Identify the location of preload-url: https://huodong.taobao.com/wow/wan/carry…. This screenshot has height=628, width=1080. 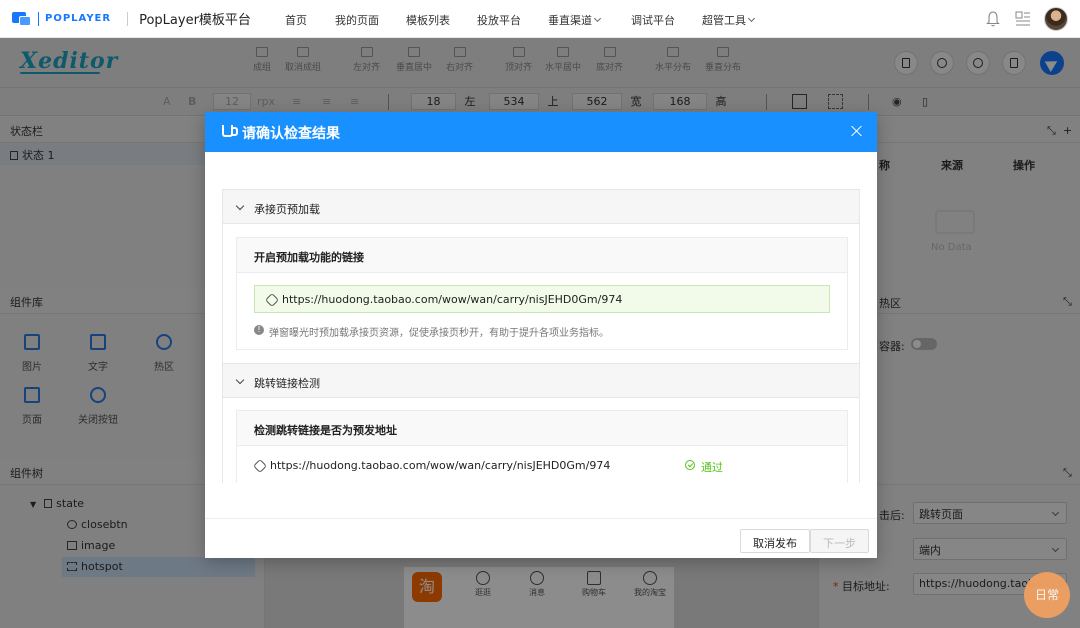
(542, 299).